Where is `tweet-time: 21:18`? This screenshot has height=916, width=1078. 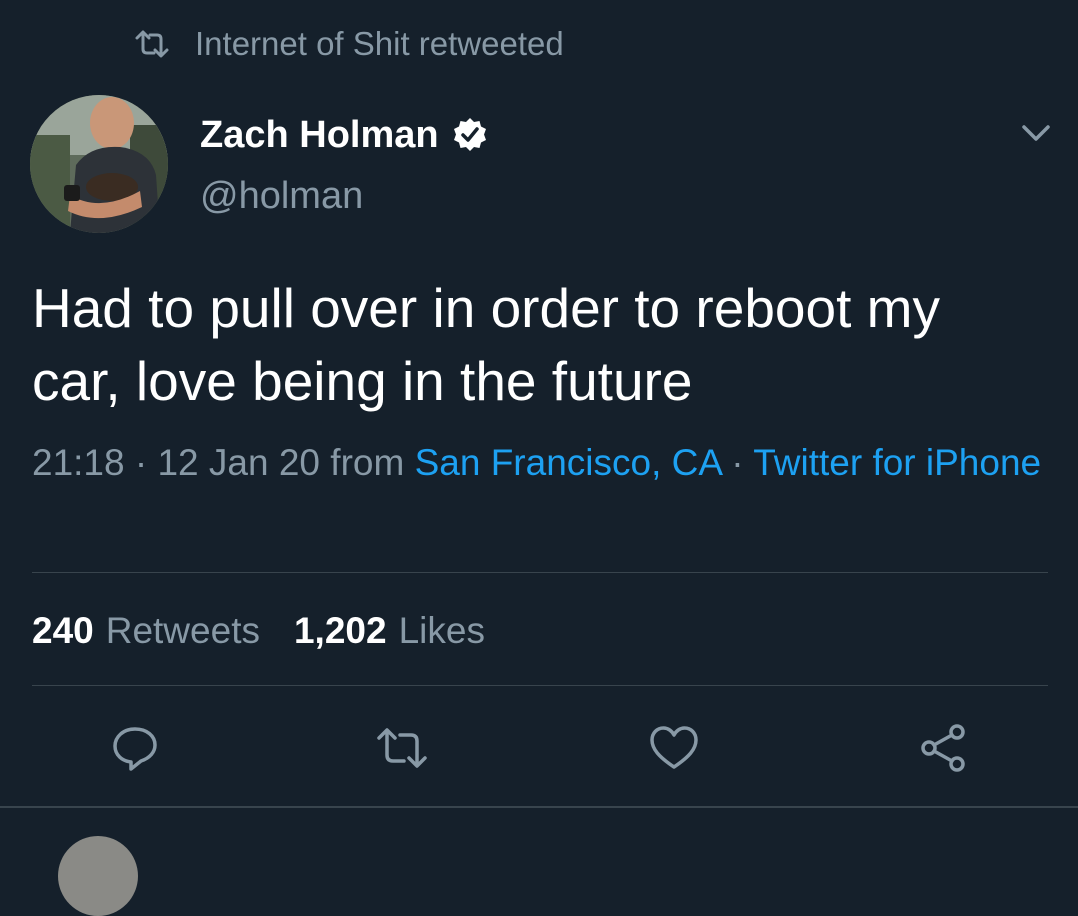
tweet-time: 21:18 is located at coordinates (78, 462).